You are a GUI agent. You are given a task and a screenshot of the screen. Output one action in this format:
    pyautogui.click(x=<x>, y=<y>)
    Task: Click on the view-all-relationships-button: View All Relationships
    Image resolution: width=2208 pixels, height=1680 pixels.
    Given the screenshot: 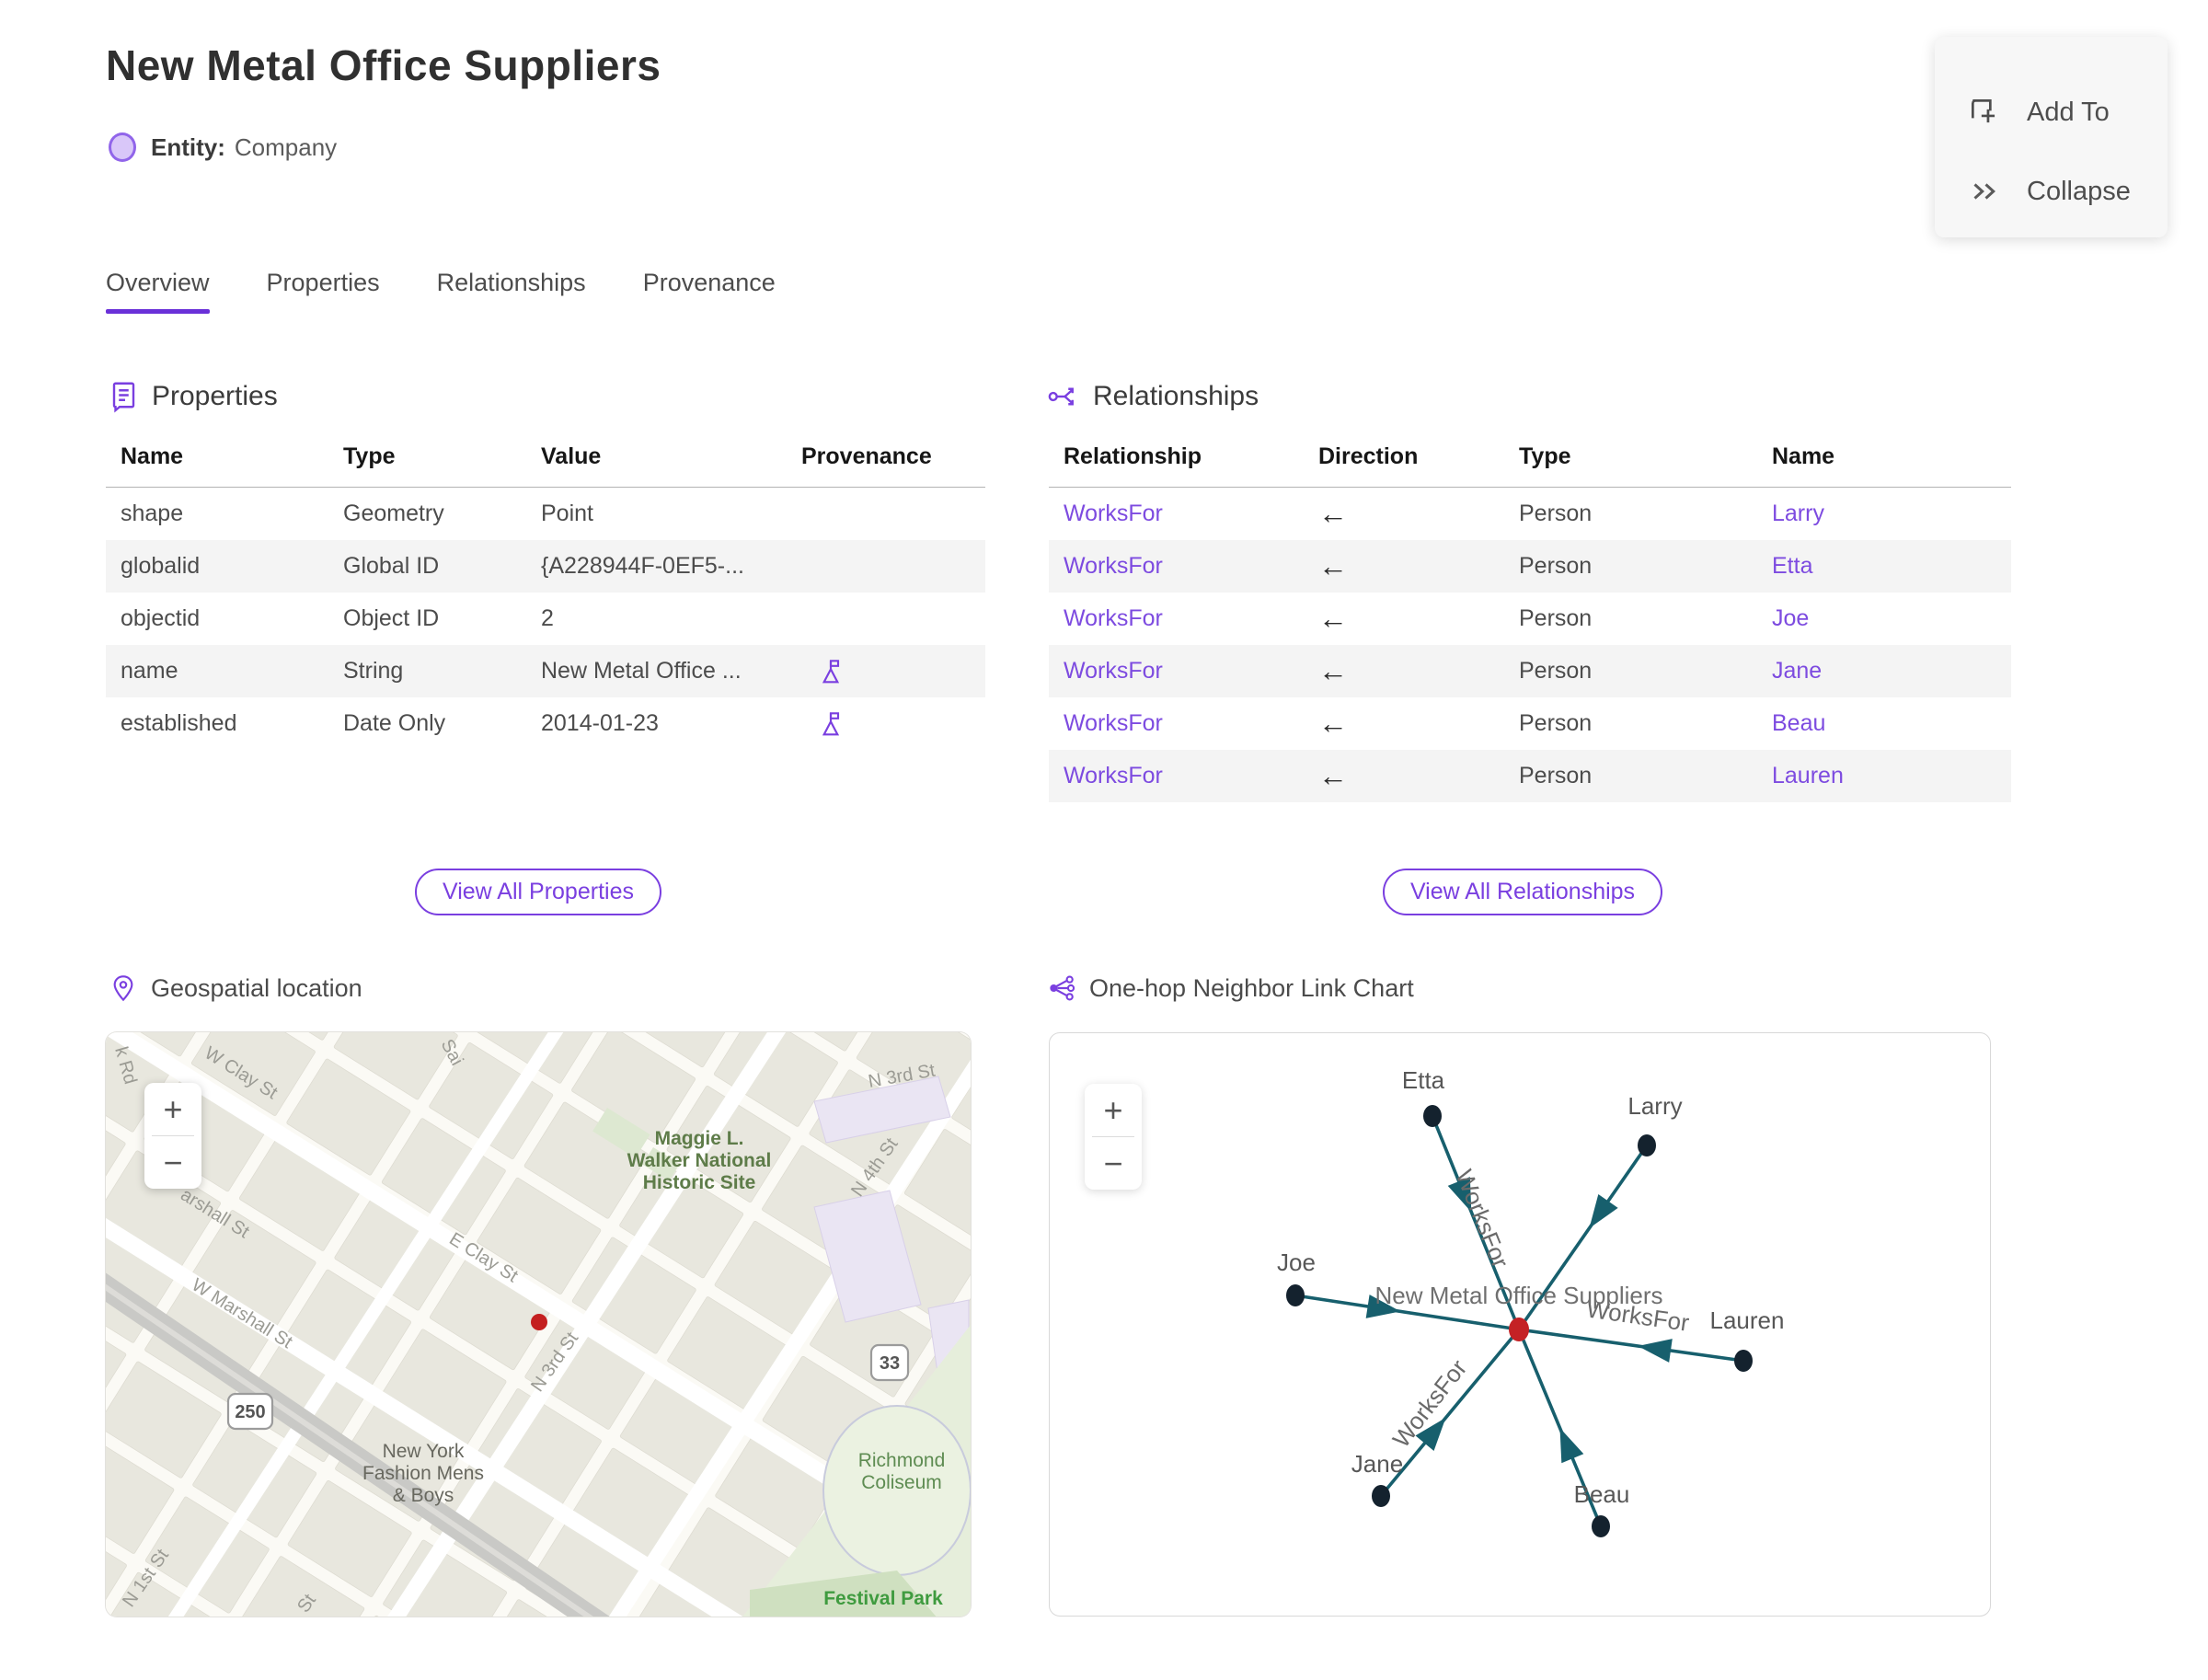 What is the action you would take?
    pyautogui.click(x=1522, y=892)
    